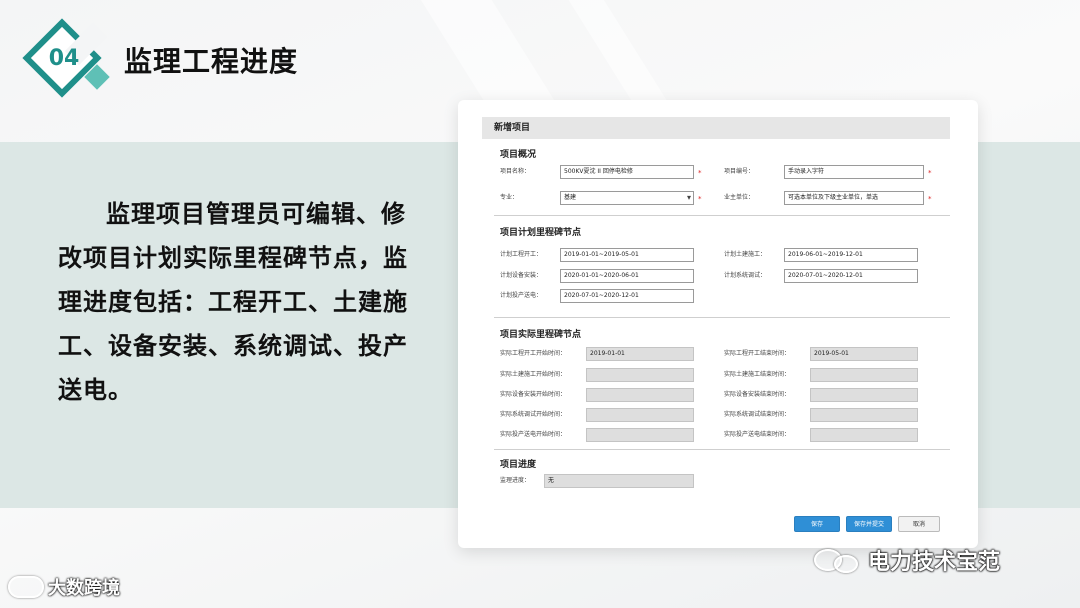 Image resolution: width=1080 pixels, height=608 pixels. I want to click on actual-start-label: 实际系统调试开始时间：, so click(533, 414).